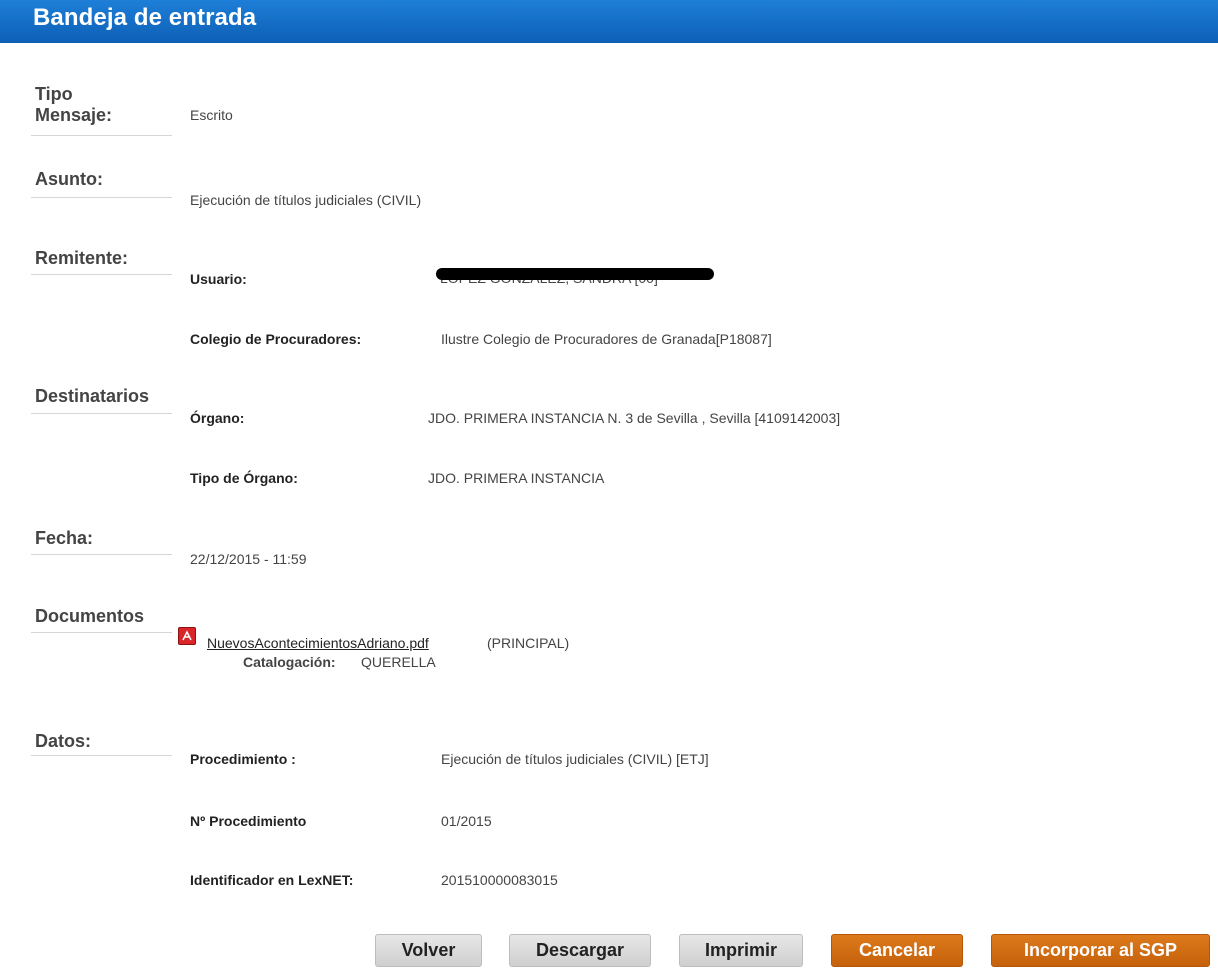  What do you see at coordinates (82, 258) in the screenshot?
I see `remitente-label: Remitente:` at bounding box center [82, 258].